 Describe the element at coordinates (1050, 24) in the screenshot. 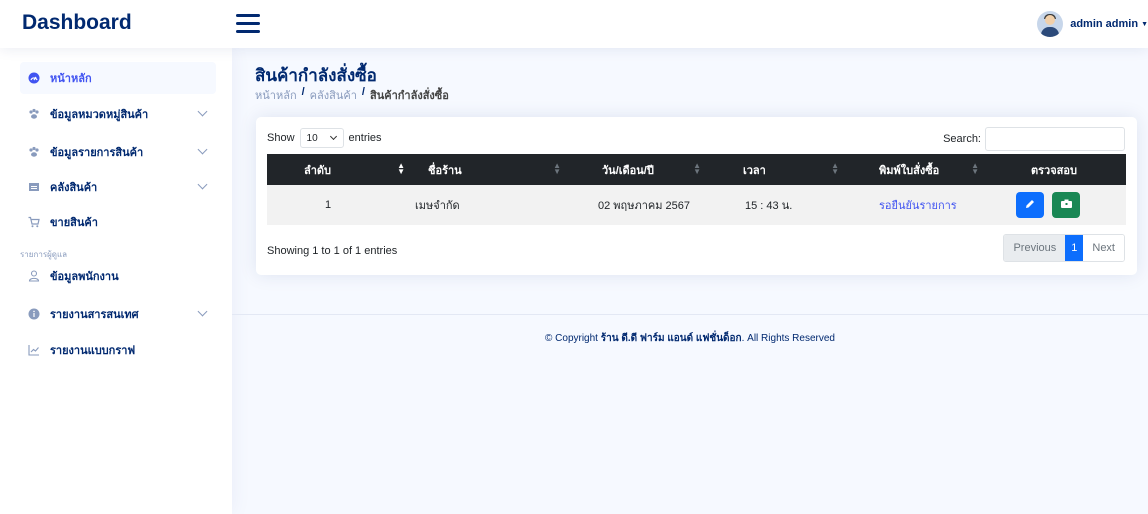

I see `avatar` at that location.